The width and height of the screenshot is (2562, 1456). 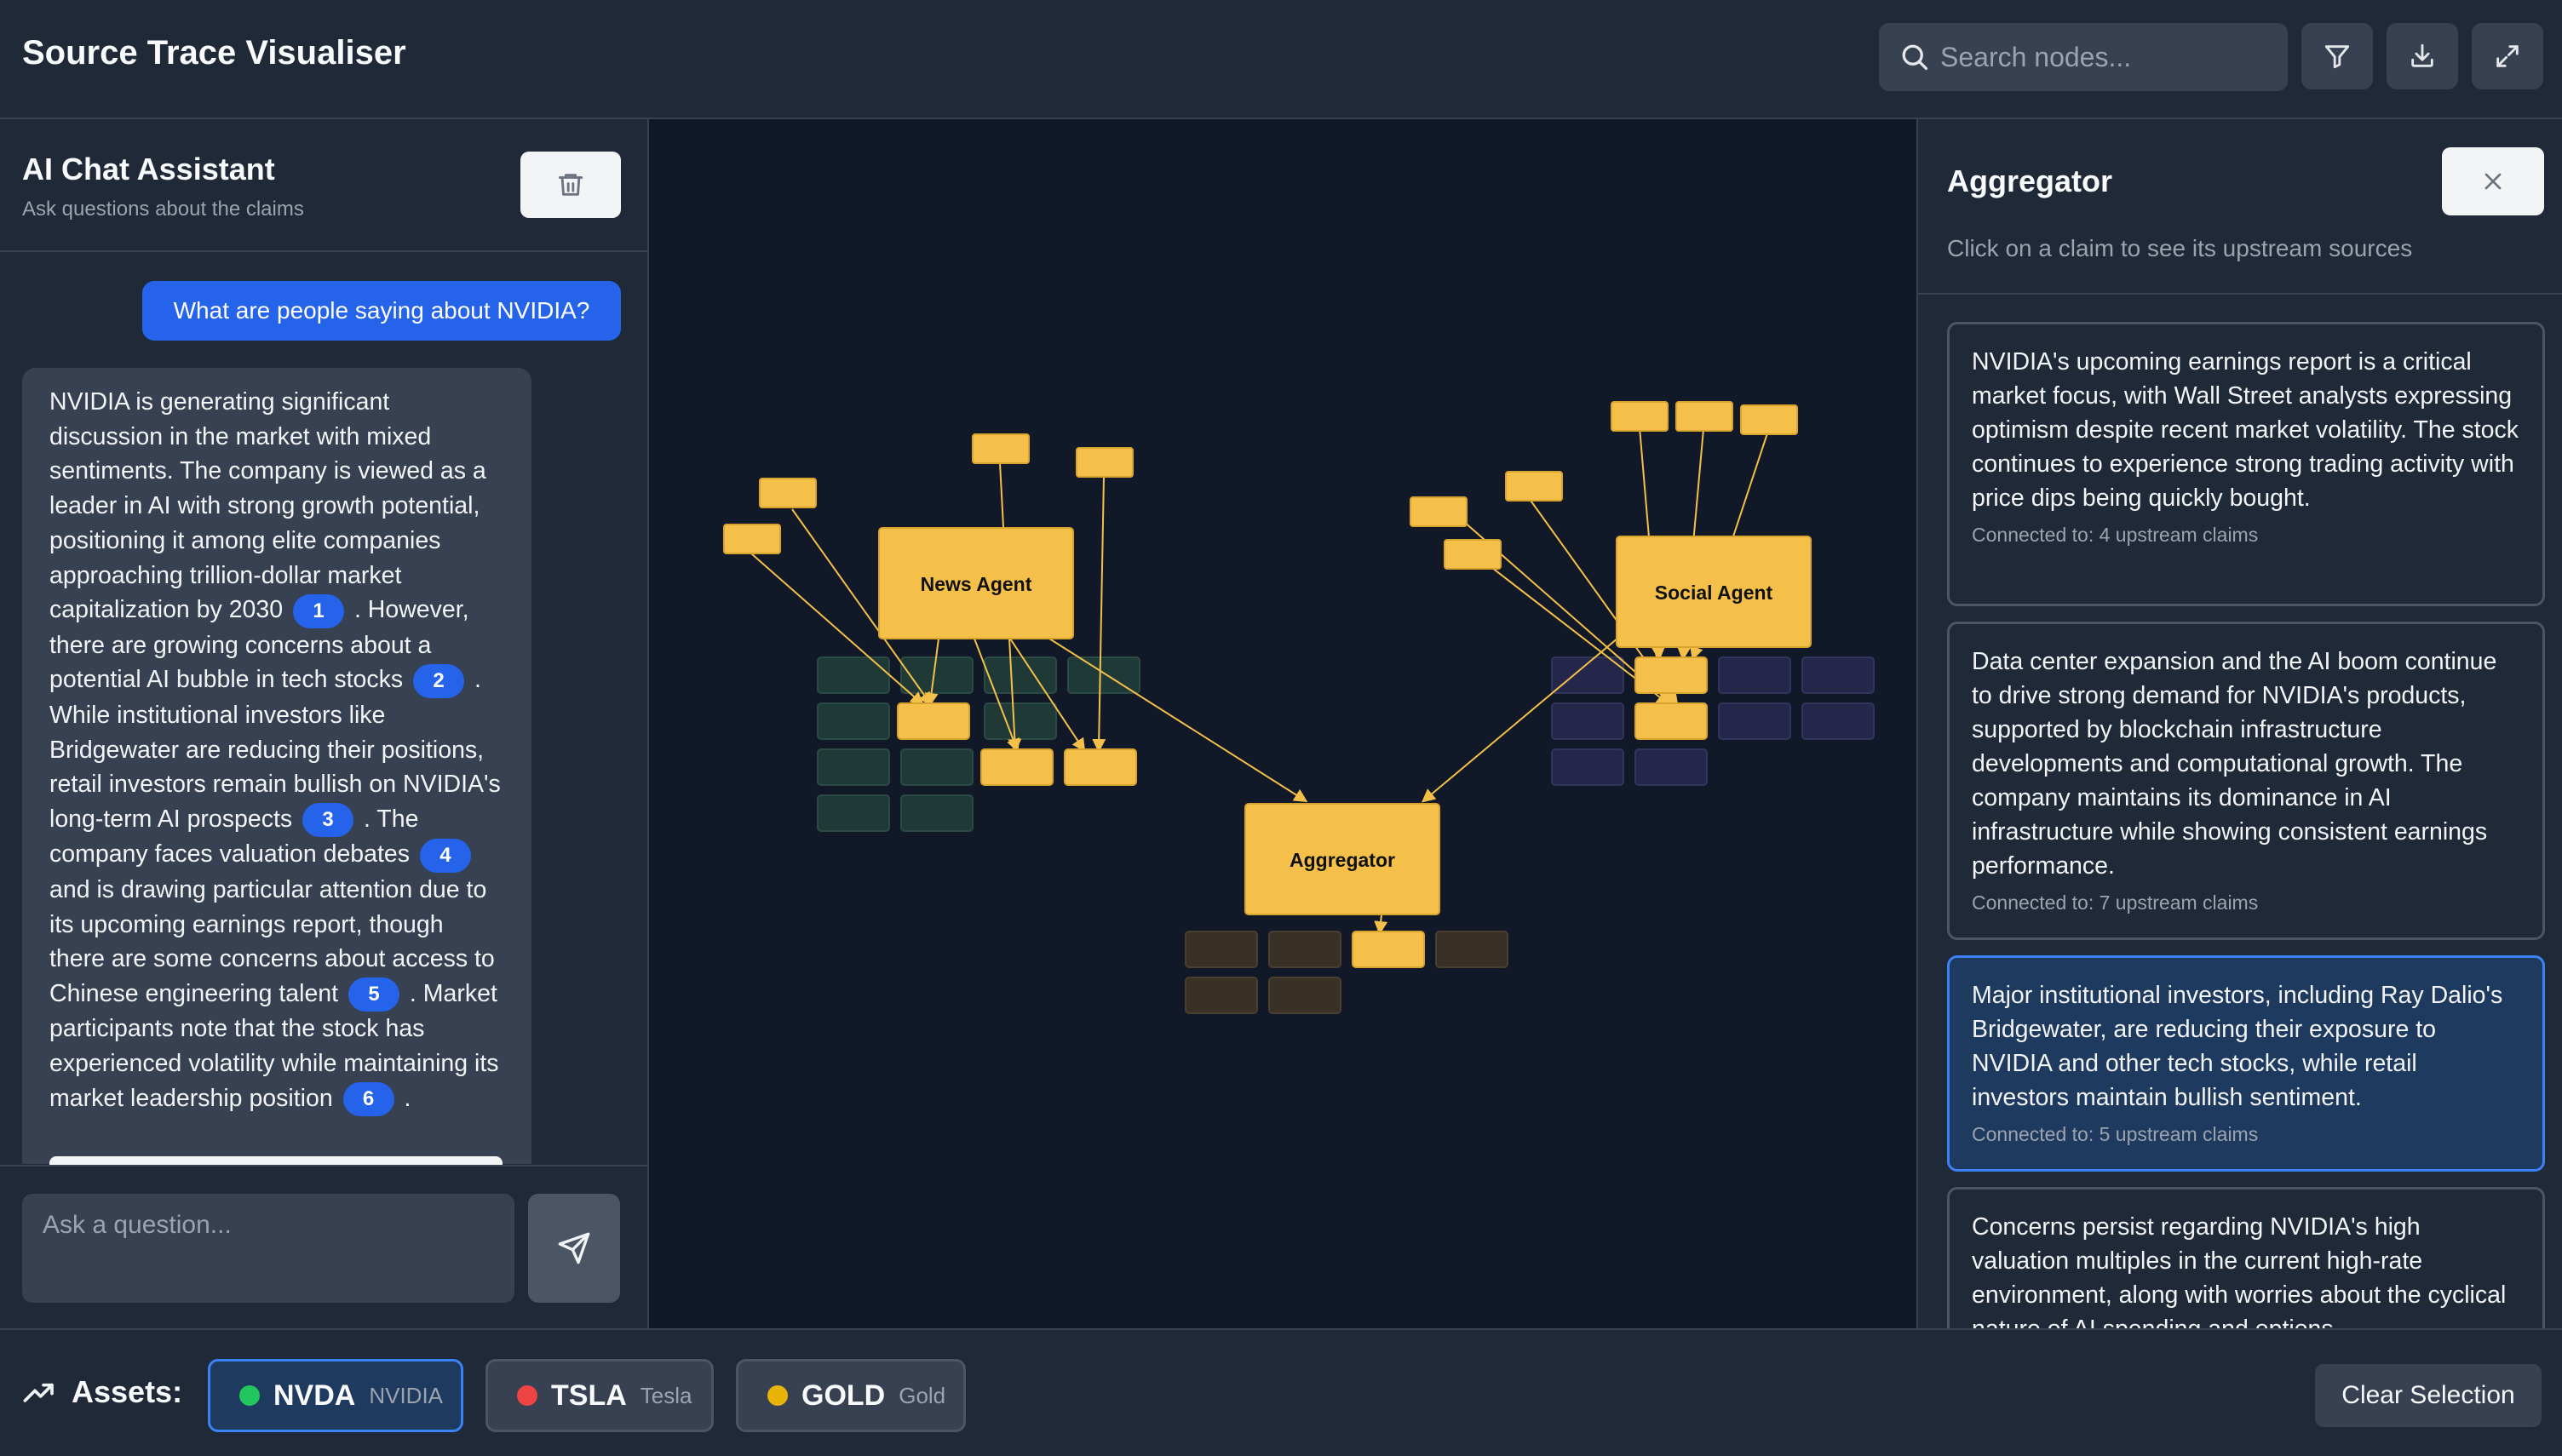 What do you see at coordinates (445, 855) in the screenshot?
I see `citation-badge: 4` at bounding box center [445, 855].